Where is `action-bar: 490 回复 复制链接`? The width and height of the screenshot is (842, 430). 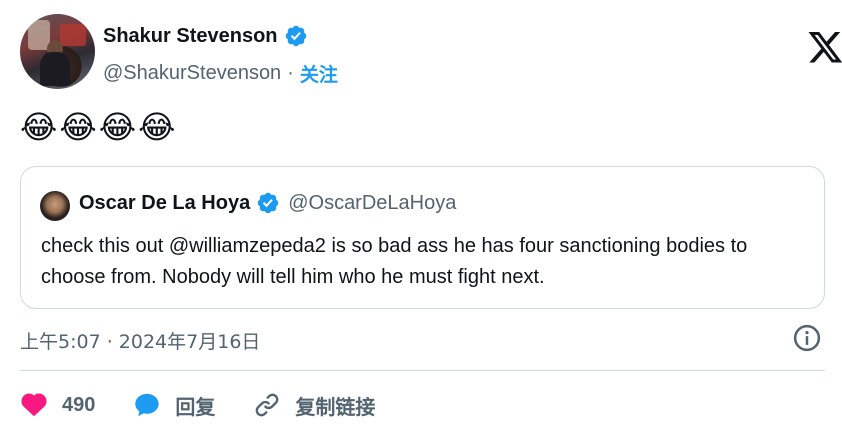 action-bar: 490 回复 复制链接 is located at coordinates (216, 405).